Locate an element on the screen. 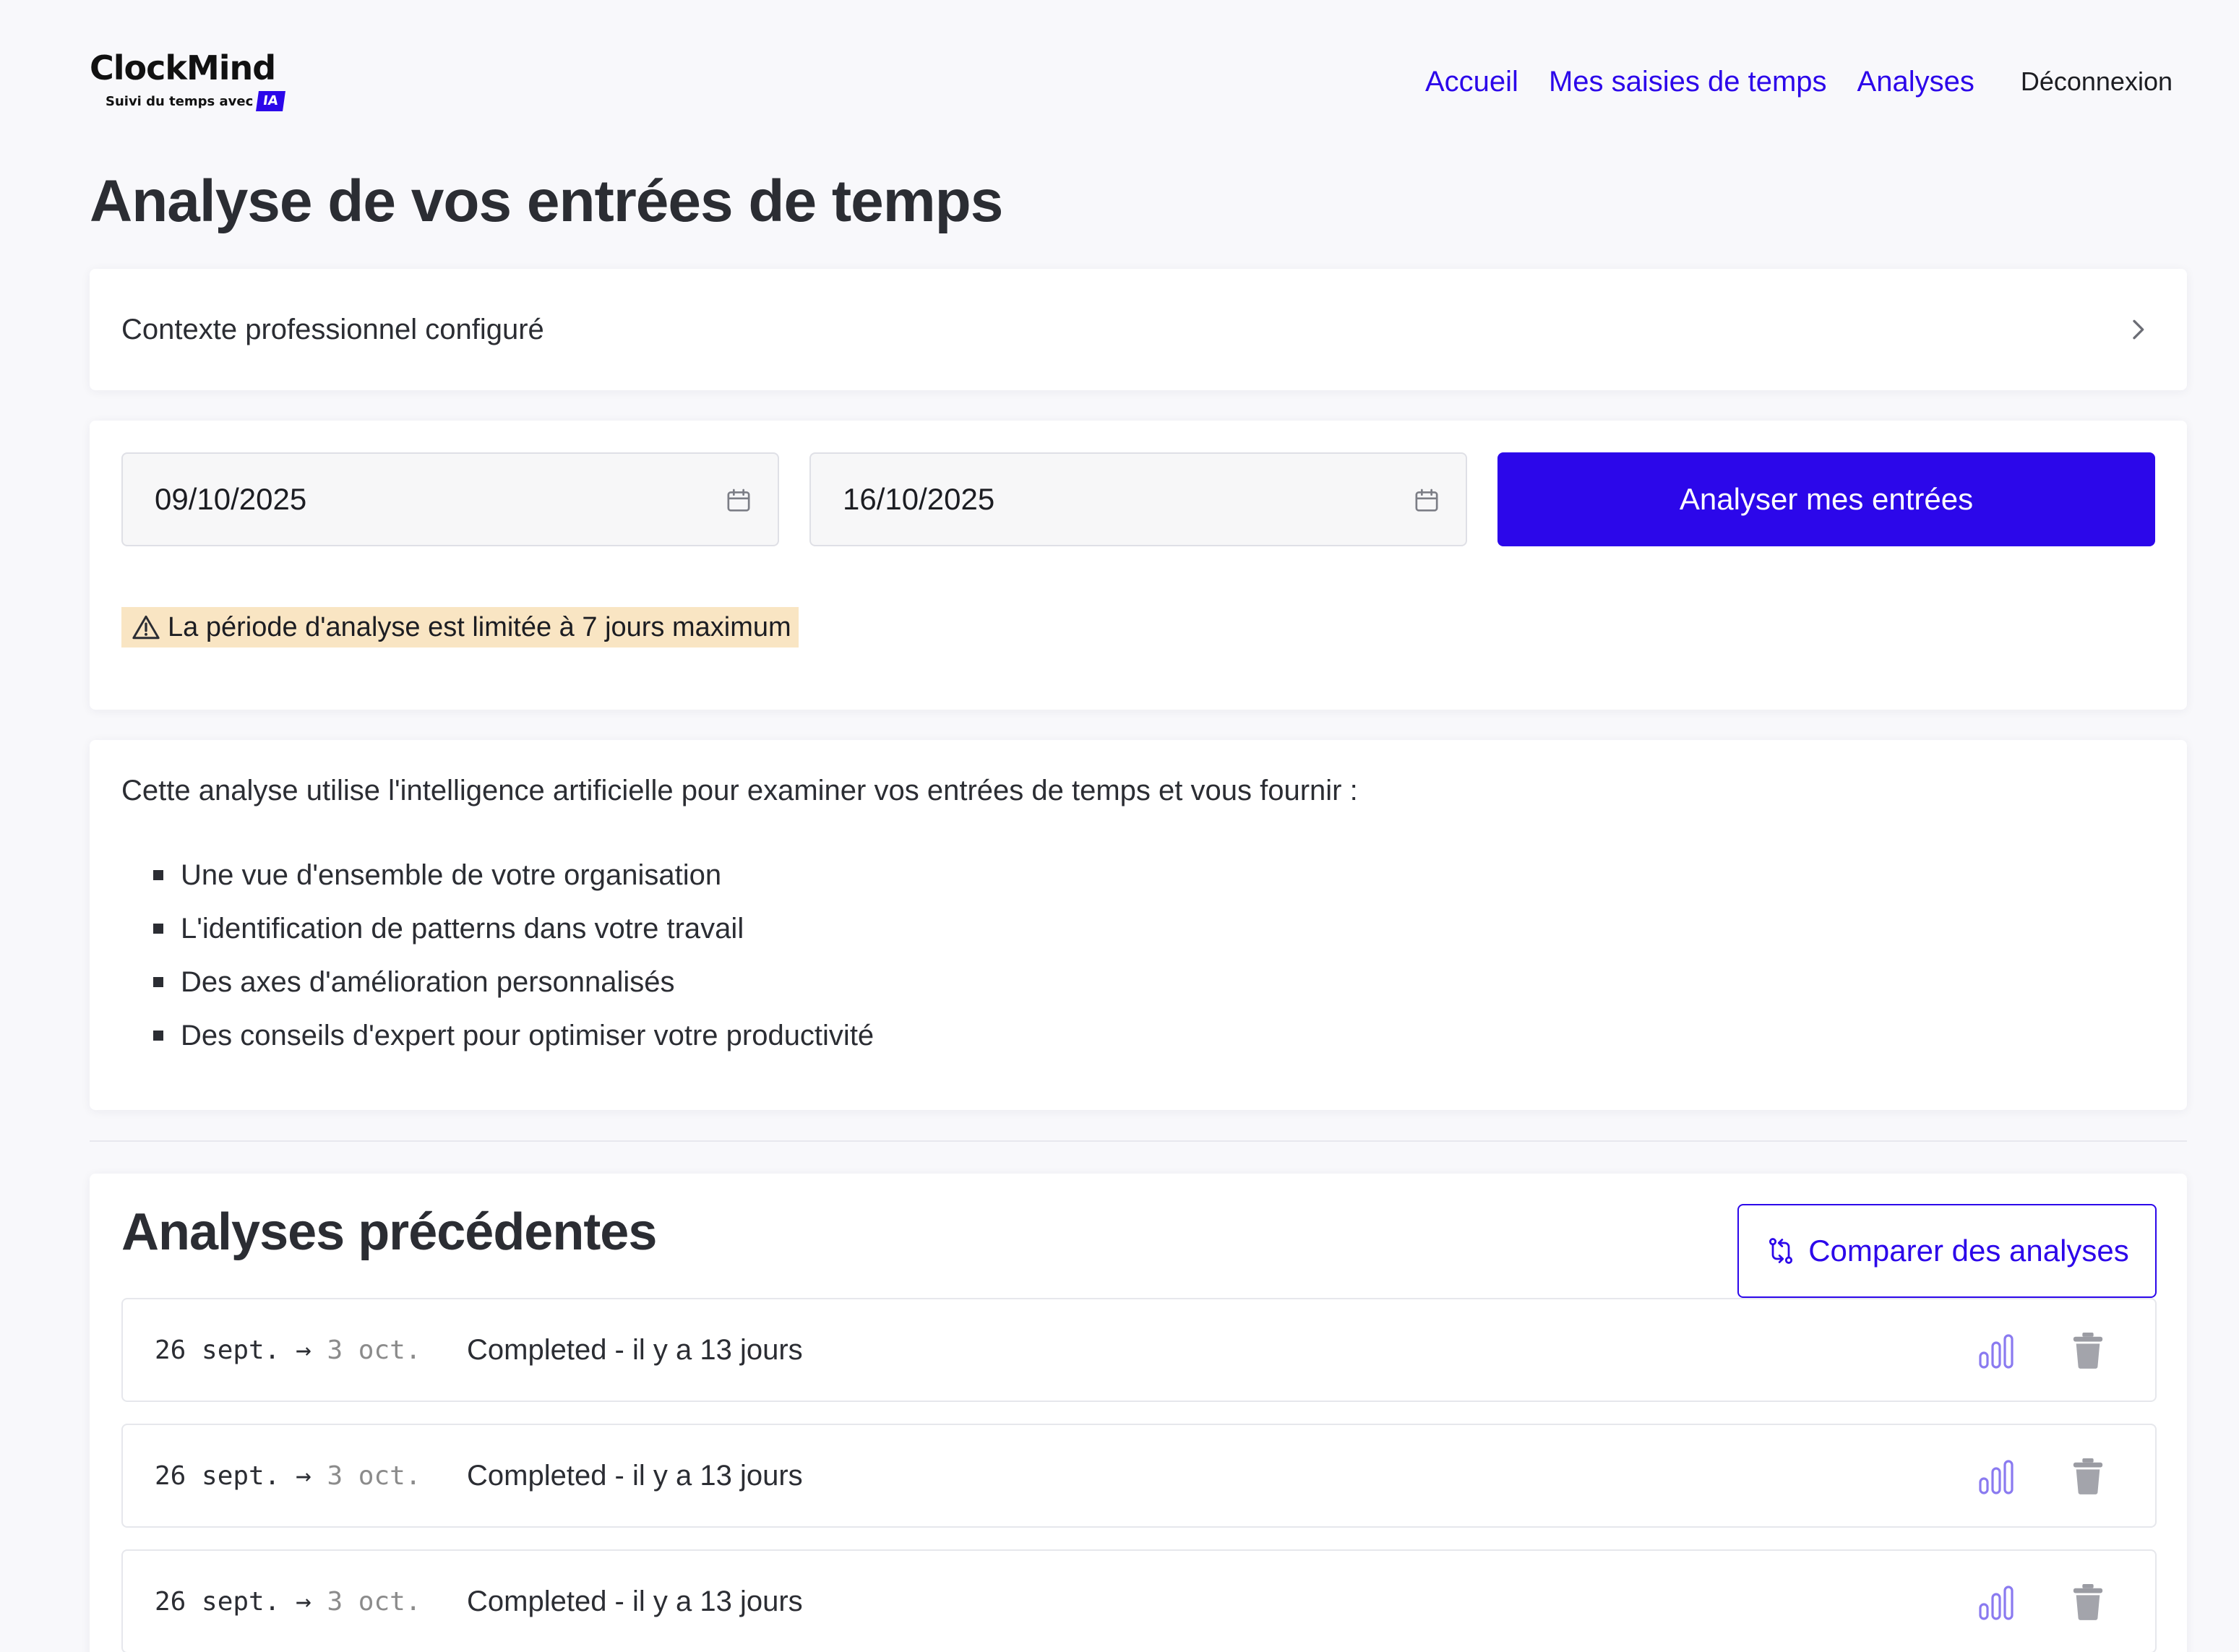  analyze-button: Analyser mes entrées is located at coordinates (1826, 499).